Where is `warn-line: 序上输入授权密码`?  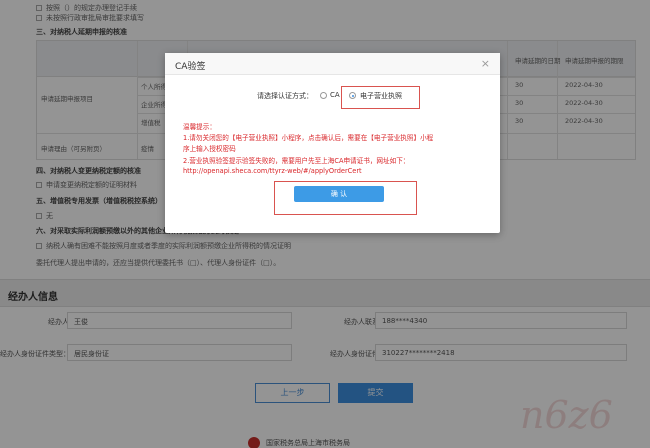 warn-line: 序上输入授权密码 is located at coordinates (209, 149).